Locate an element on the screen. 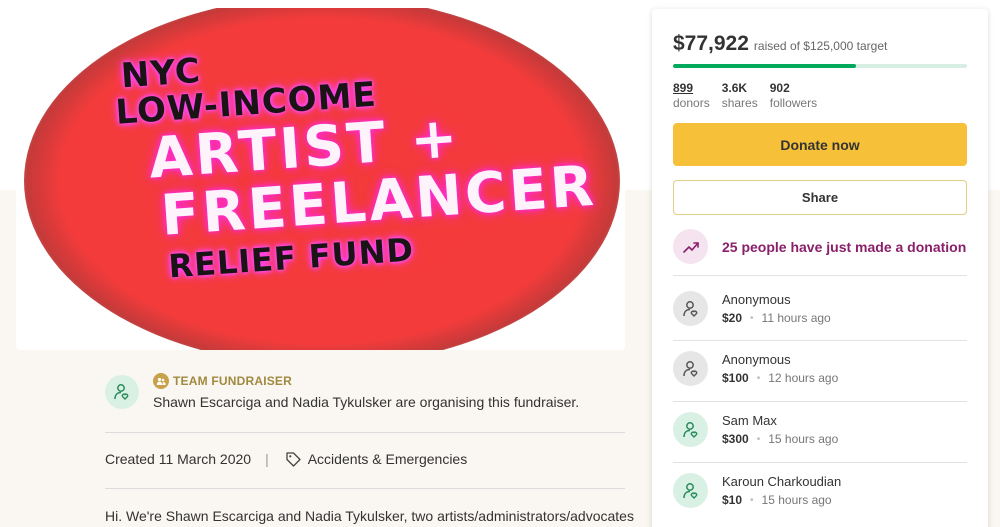 Image resolution: width=1000 pixels, height=527 pixels. stat-shares: 3.6K shares is located at coordinates (740, 95).